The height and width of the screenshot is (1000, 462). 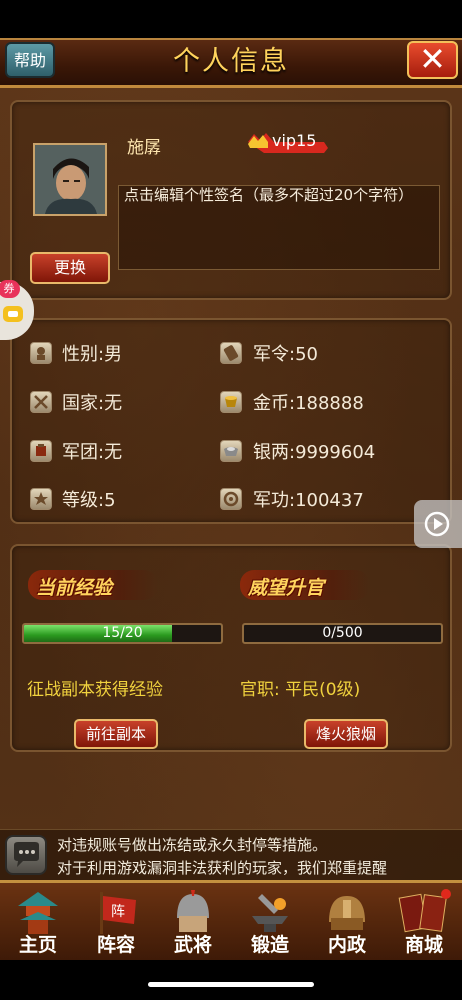 What do you see at coordinates (30, 60) in the screenshot?
I see `help-button: 帮助` at bounding box center [30, 60].